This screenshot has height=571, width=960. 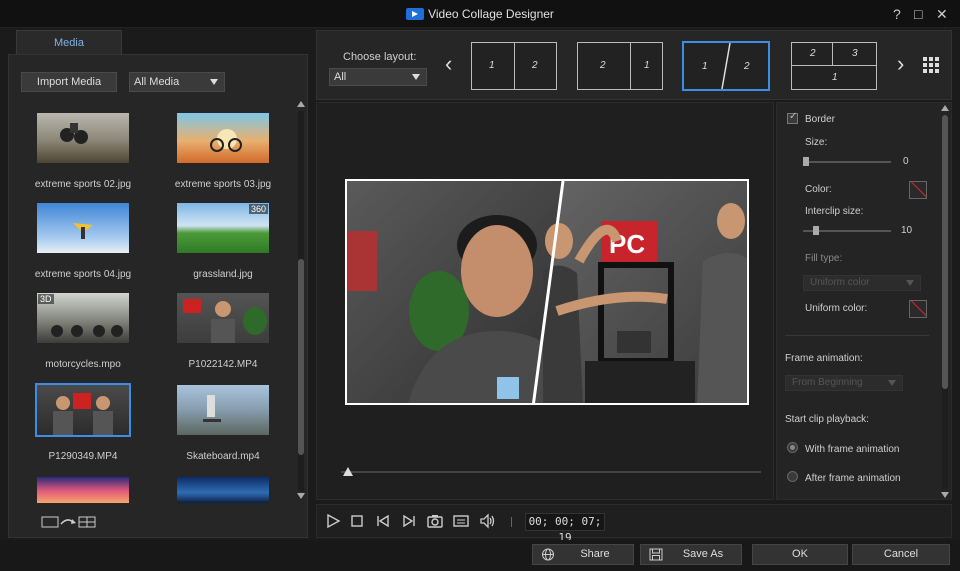 I want to click on app-logo-icon, so click(x=415, y=14).